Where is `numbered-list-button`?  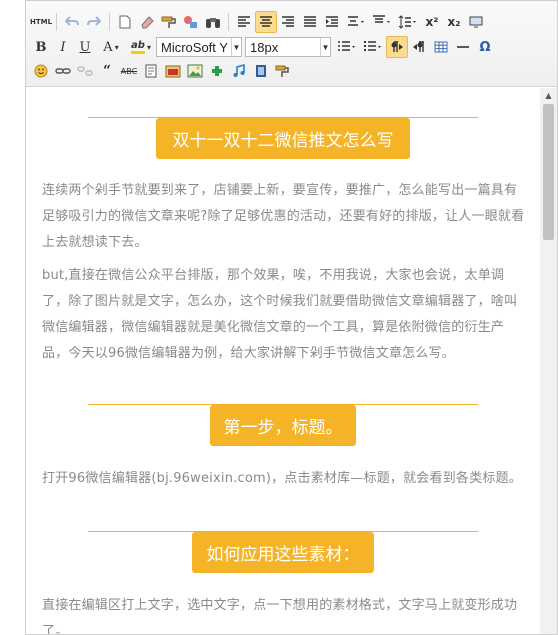 numbered-list-button is located at coordinates (347, 47).